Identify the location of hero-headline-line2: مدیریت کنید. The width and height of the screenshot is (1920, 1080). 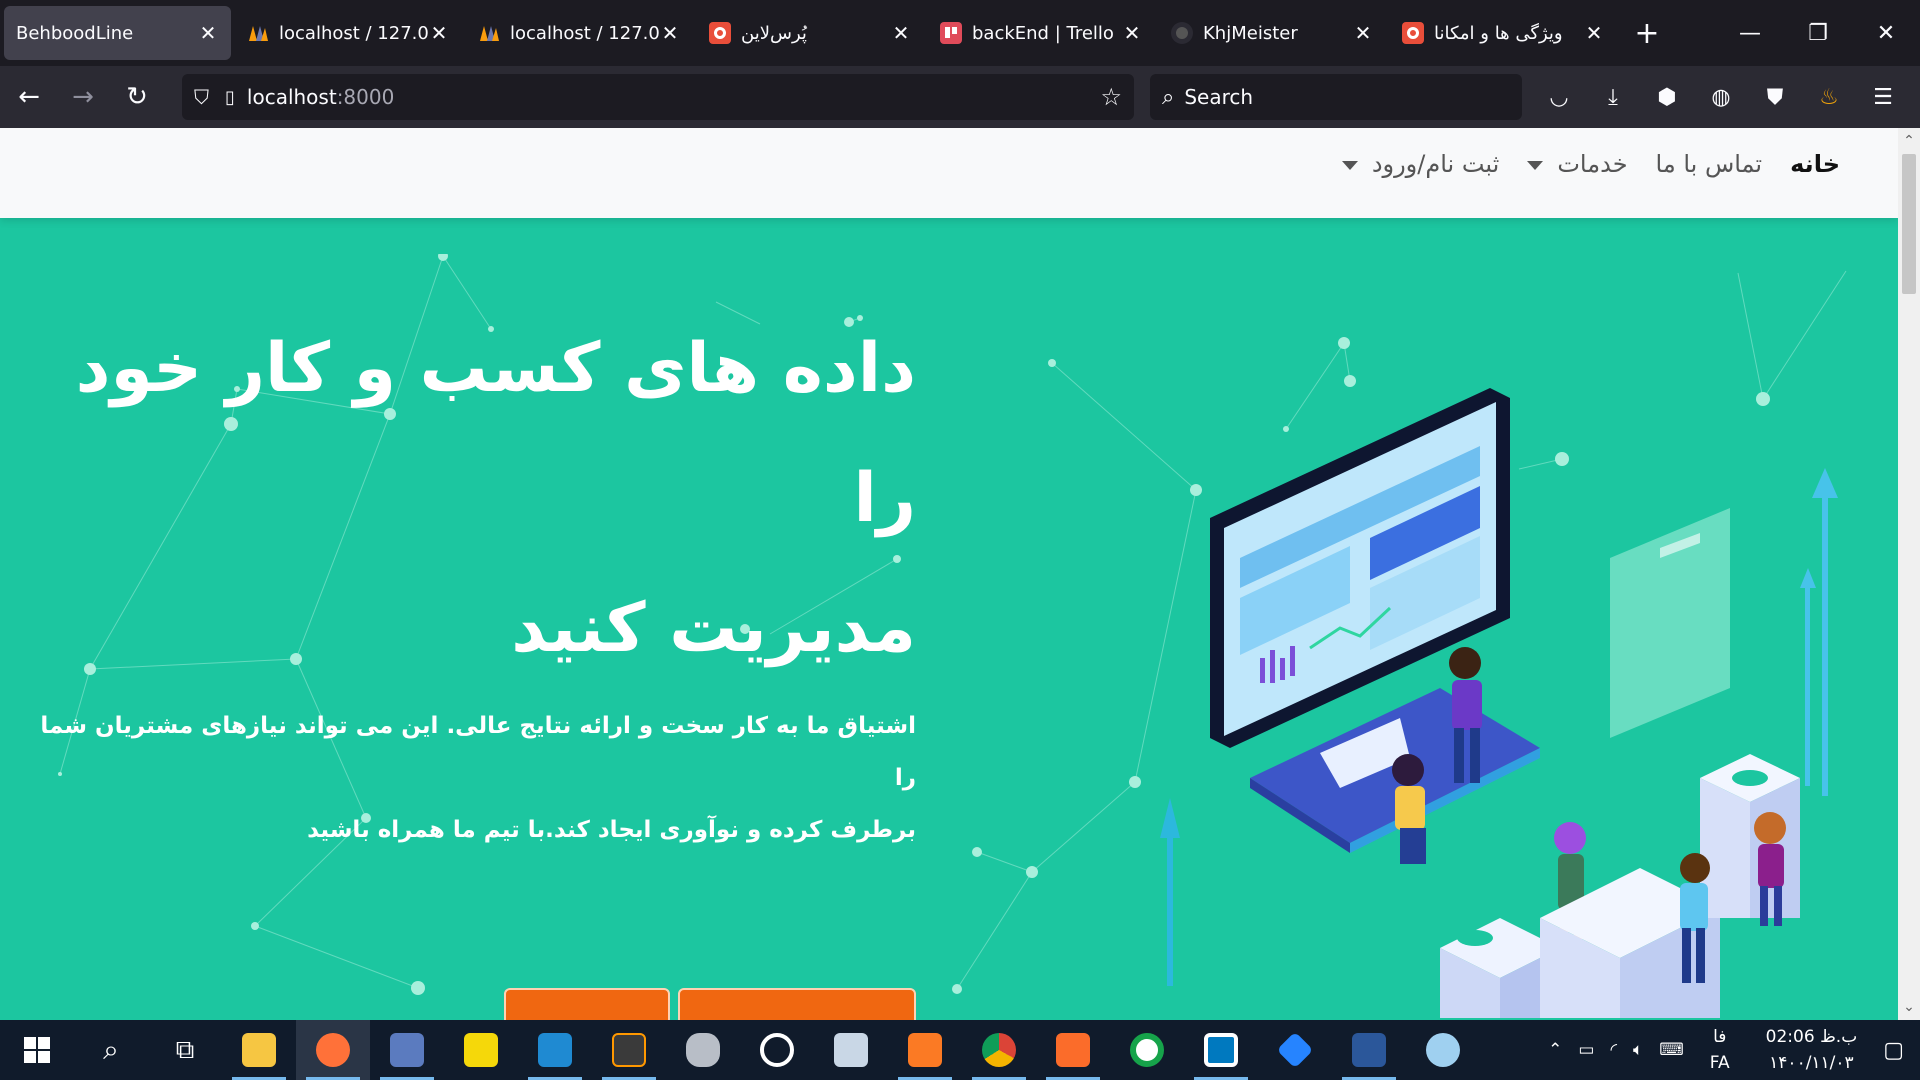
(713, 628).